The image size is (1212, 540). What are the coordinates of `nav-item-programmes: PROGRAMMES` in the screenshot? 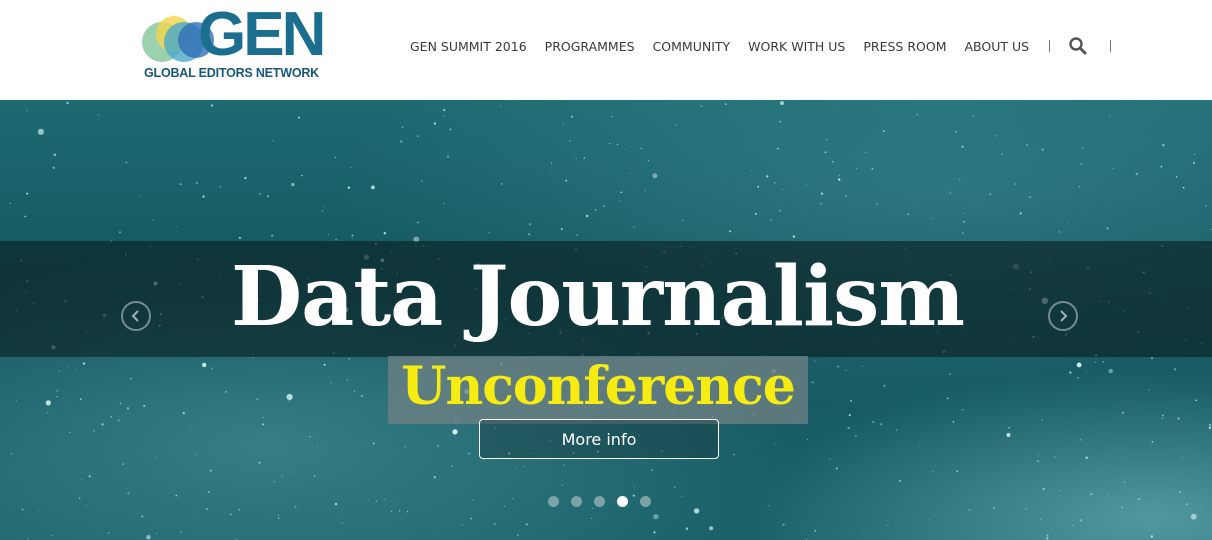 It's located at (590, 46).